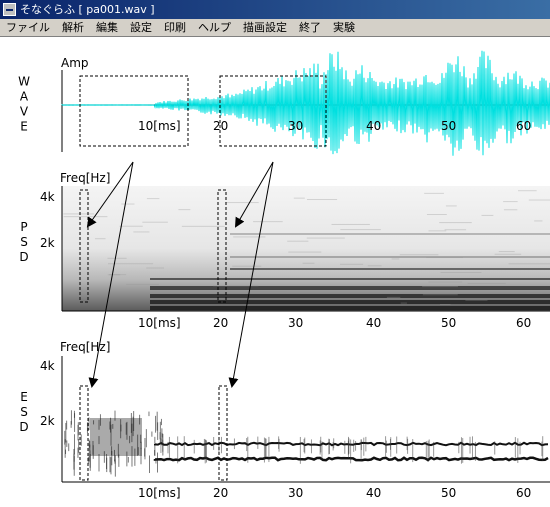 Image resolution: width=550 pixels, height=507 pixels. Describe the element at coordinates (85, 347) in the screenshot. I see `esd-axis-label: Freq[Hz]` at that location.